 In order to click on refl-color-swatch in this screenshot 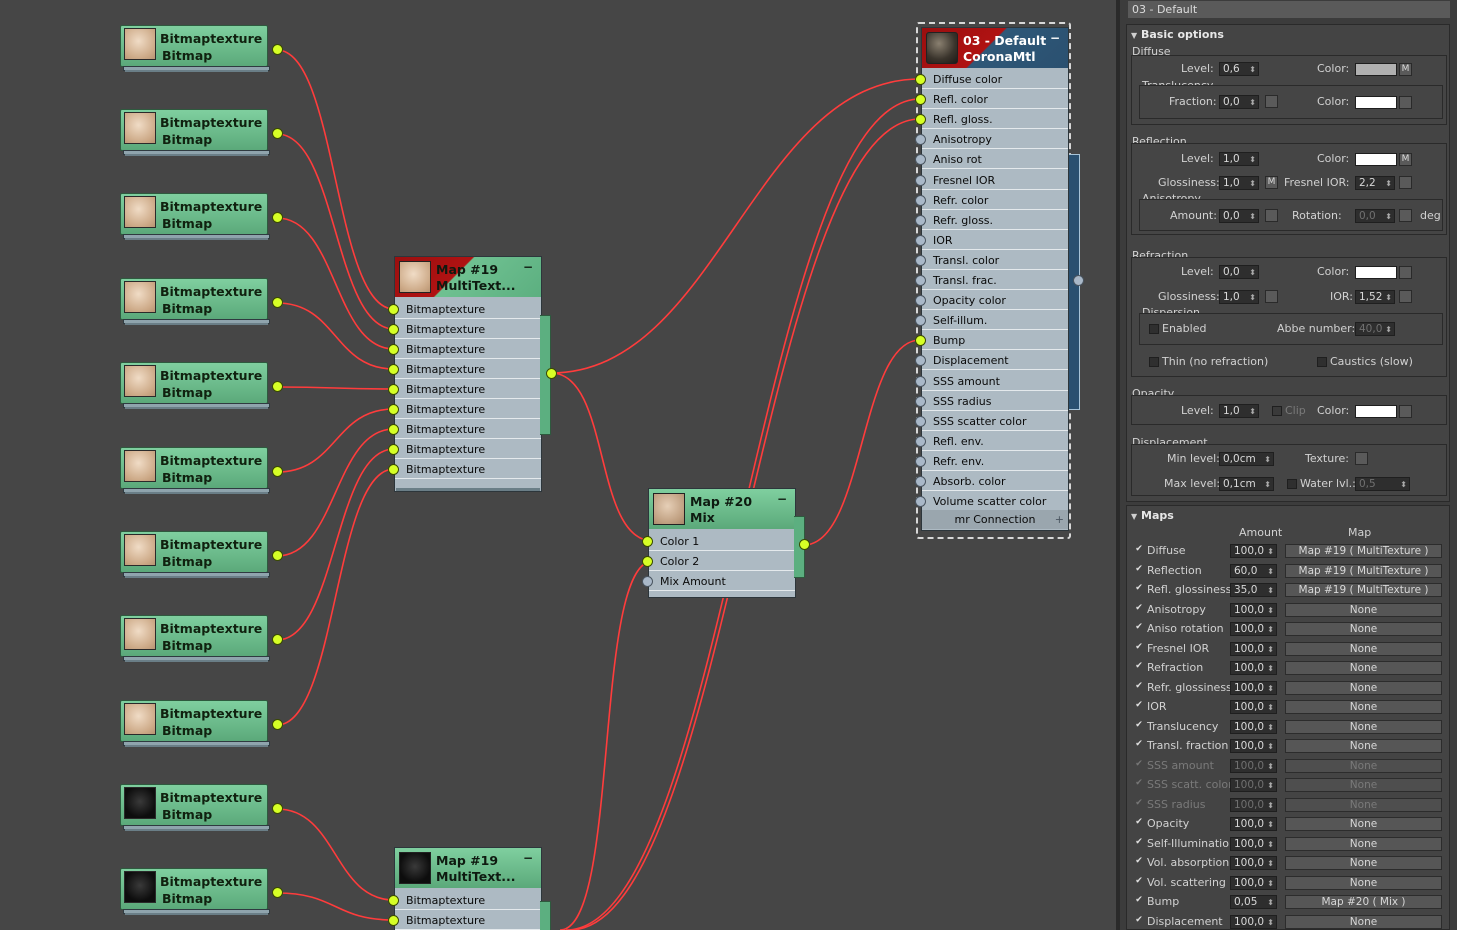, I will do `click(1376, 159)`.